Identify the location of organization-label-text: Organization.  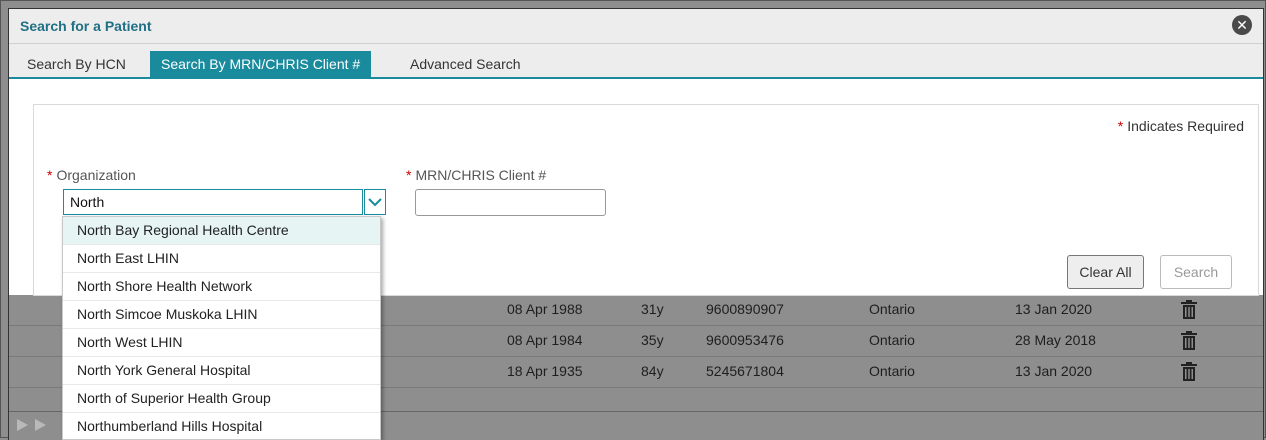
(96, 175).